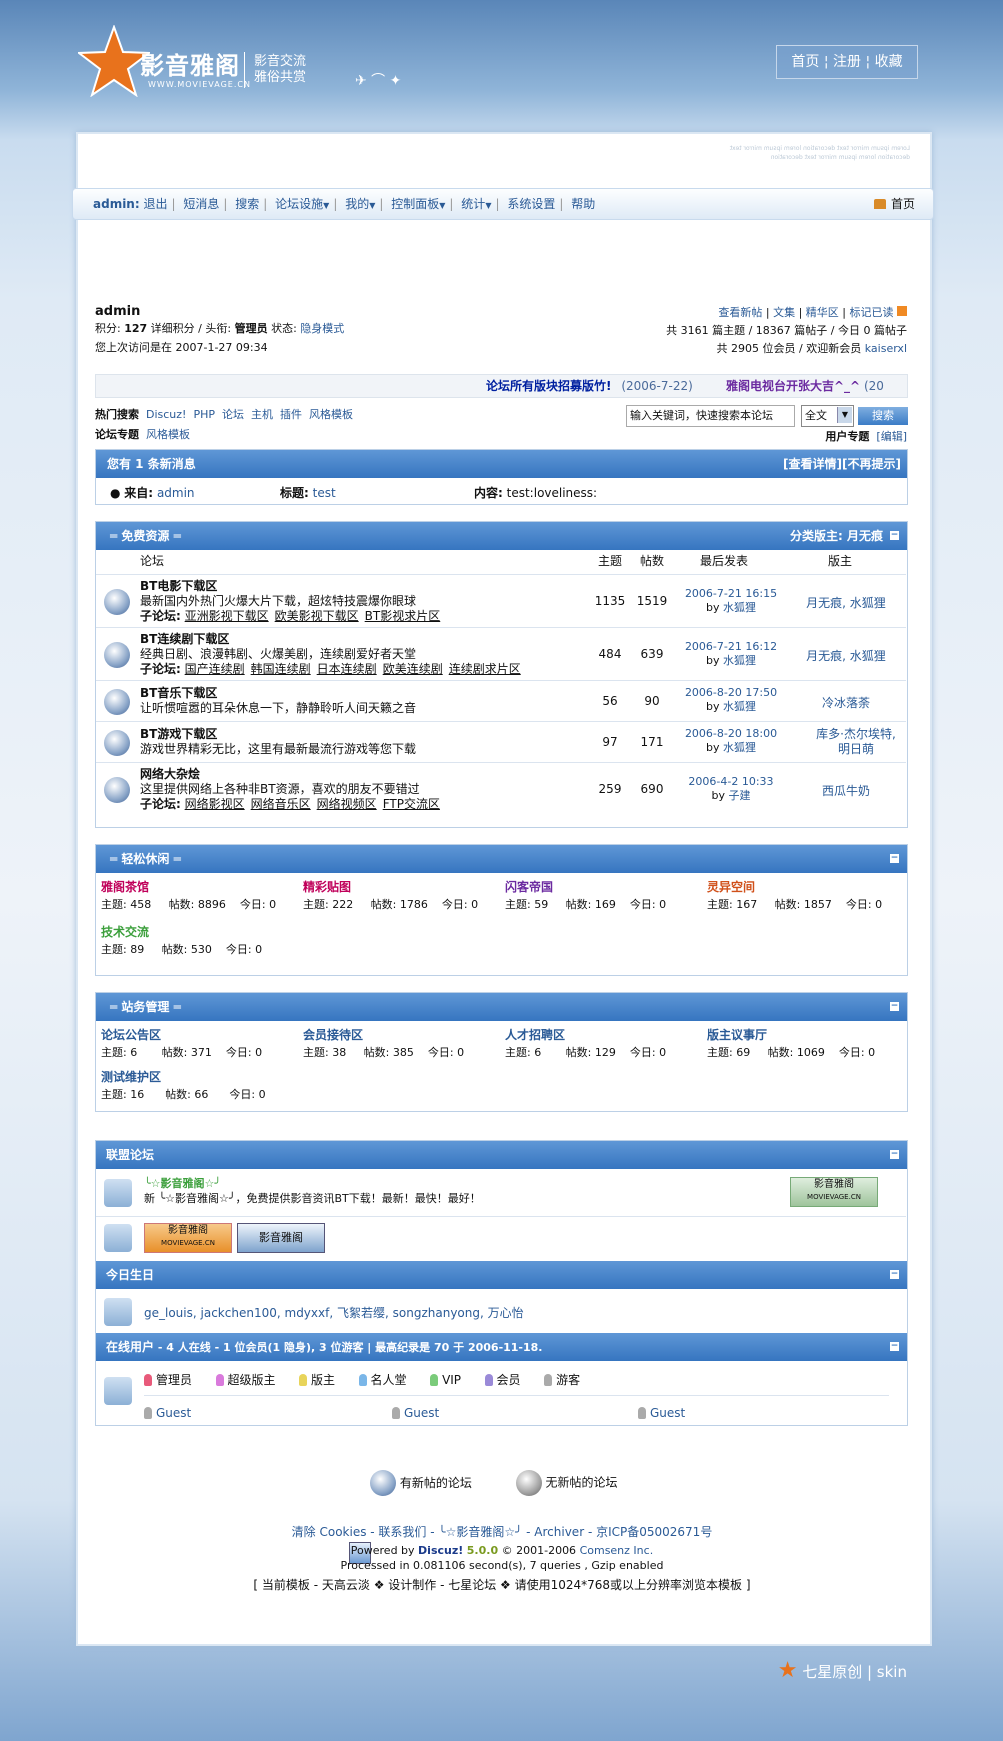  Describe the element at coordinates (188, 1238) in the screenshot. I see `link-logo-1: 影音雅阁 MOVIEVAGE.CN` at that location.